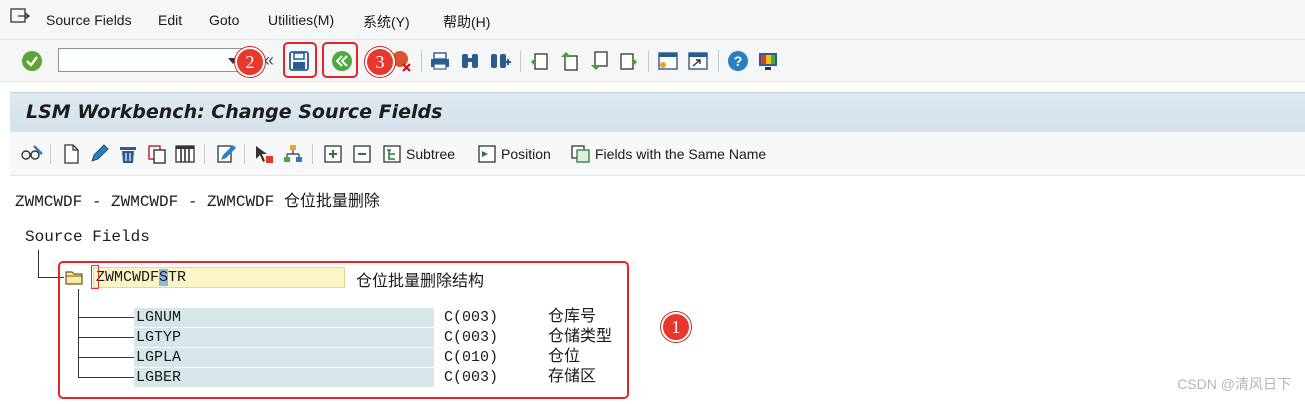  I want to click on shortcut-button, so click(698, 61).